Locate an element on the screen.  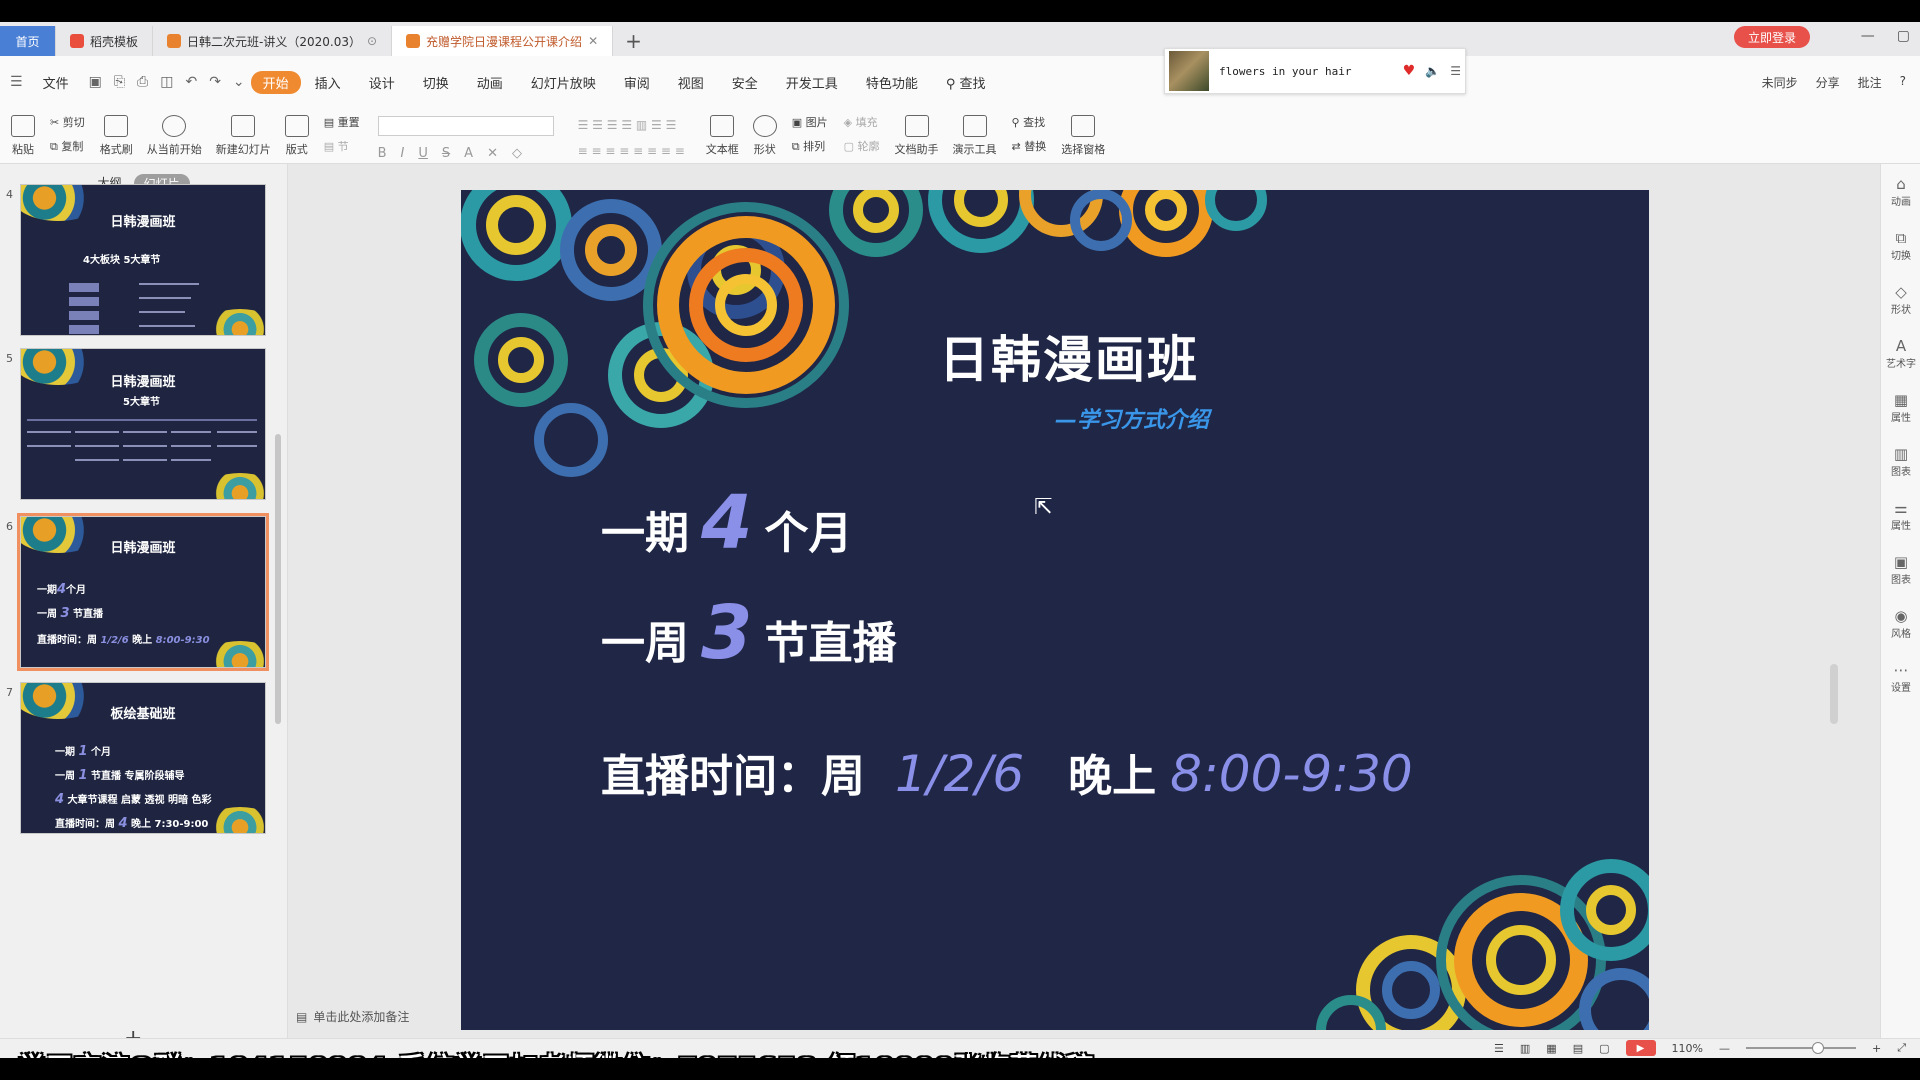
help-icon: ? is located at coordinates (1903, 82).